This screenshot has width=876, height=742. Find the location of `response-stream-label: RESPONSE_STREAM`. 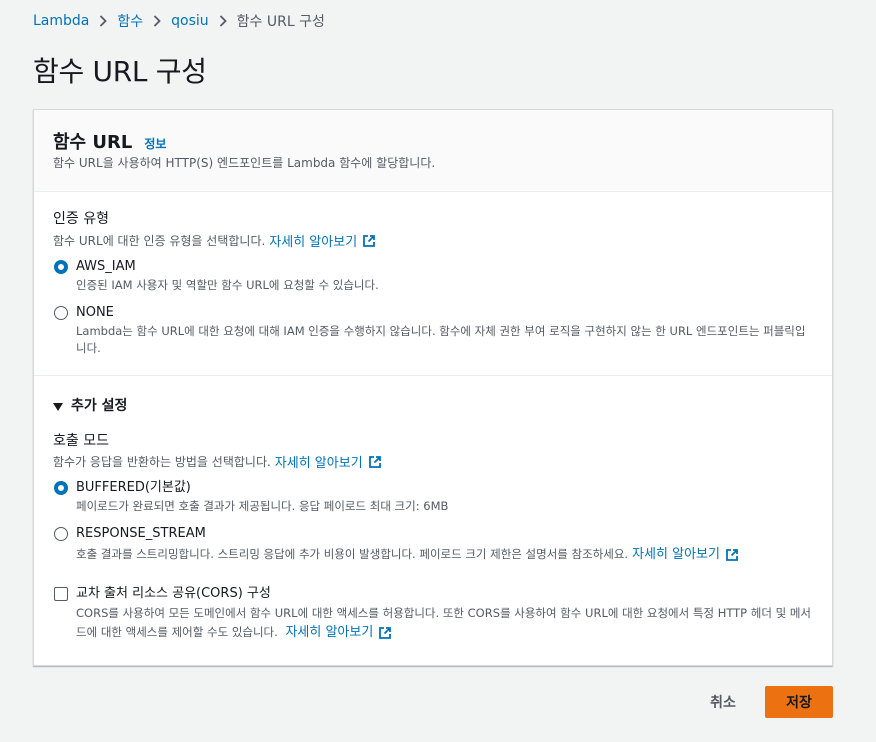

response-stream-label: RESPONSE_STREAM is located at coordinates (141, 533).